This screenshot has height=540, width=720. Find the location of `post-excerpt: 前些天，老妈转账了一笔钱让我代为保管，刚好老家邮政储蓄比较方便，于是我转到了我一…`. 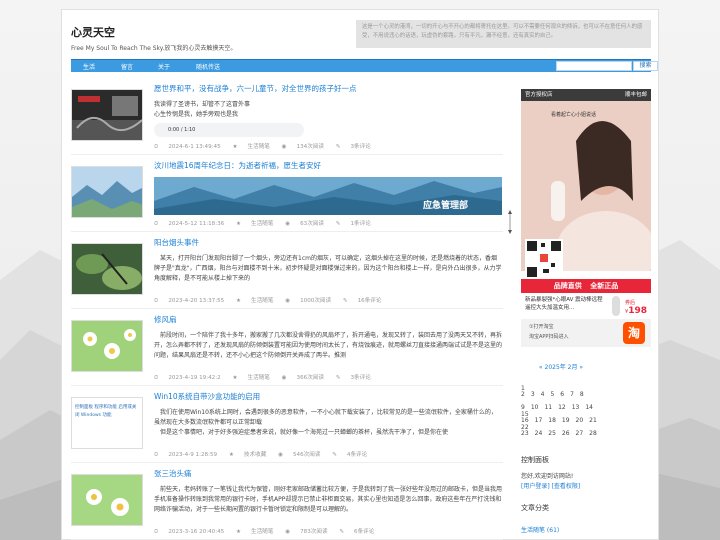

post-excerpt: 前些天，老妈转账了一笔钱让我代为保管，刚好老家邮政储蓄比较方便，于是我转到了我一… is located at coordinates (328, 499).